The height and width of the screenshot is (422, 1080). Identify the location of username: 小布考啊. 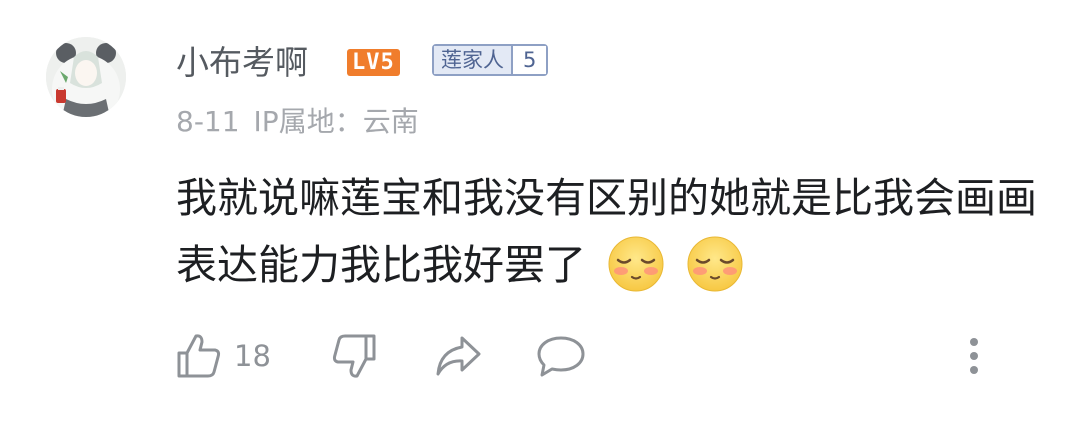
(242, 63).